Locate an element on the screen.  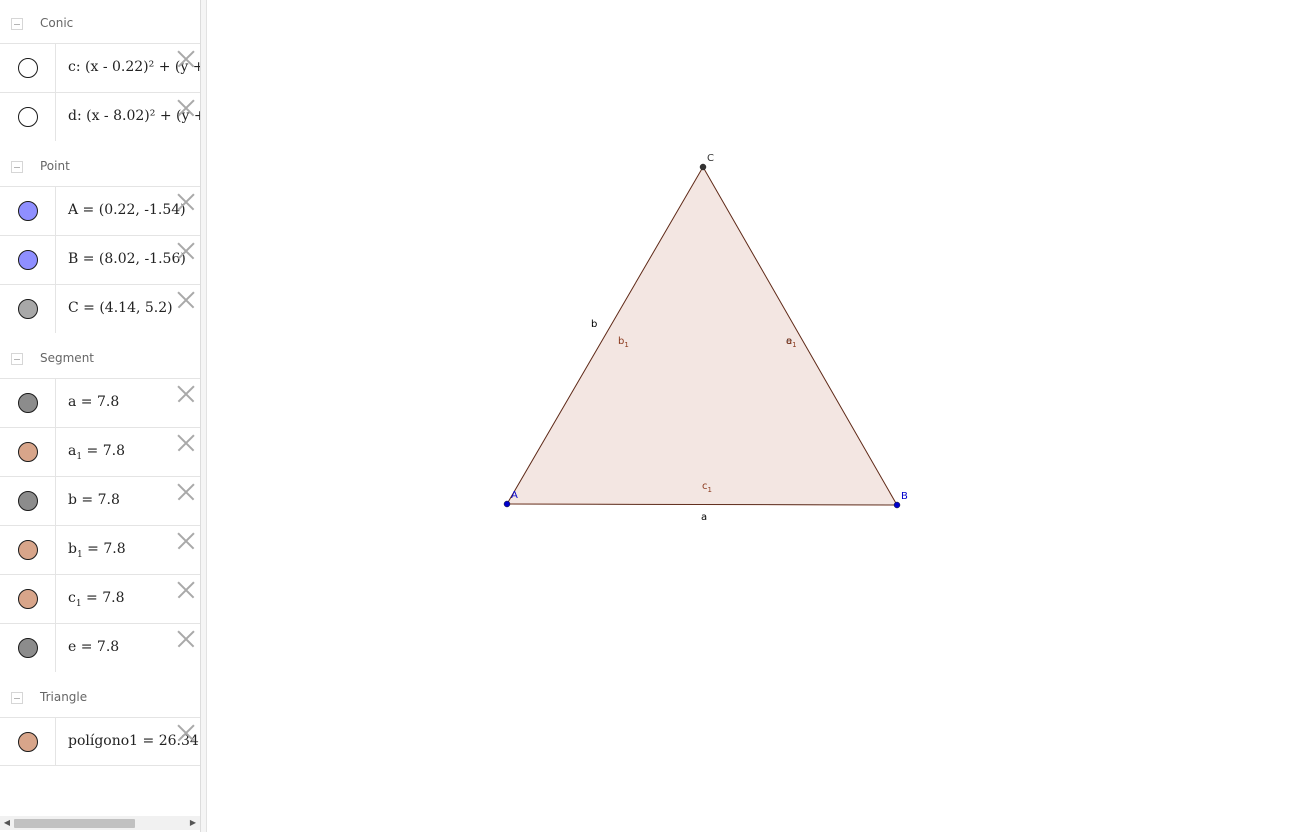
scroll-right-arrow-icon: ▶ is located at coordinates (193, 823).